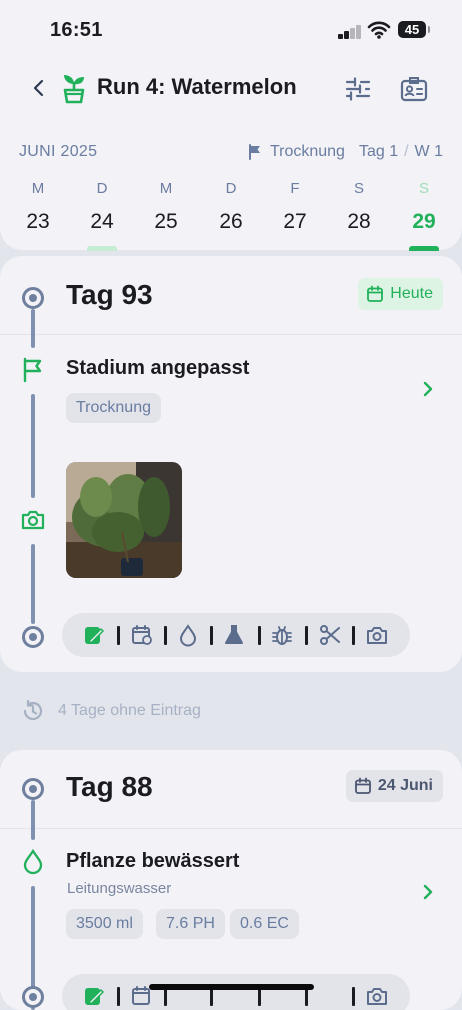  Describe the element at coordinates (142, 635) in the screenshot. I see `calendar-repeat-icon` at that location.